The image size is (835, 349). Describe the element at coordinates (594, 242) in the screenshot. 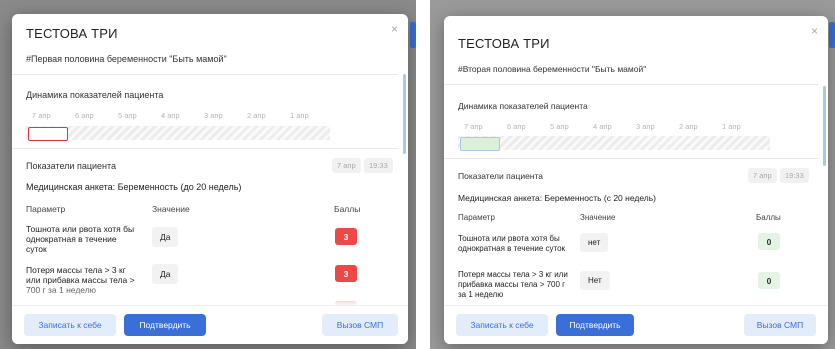

I see `row-value: нет` at that location.